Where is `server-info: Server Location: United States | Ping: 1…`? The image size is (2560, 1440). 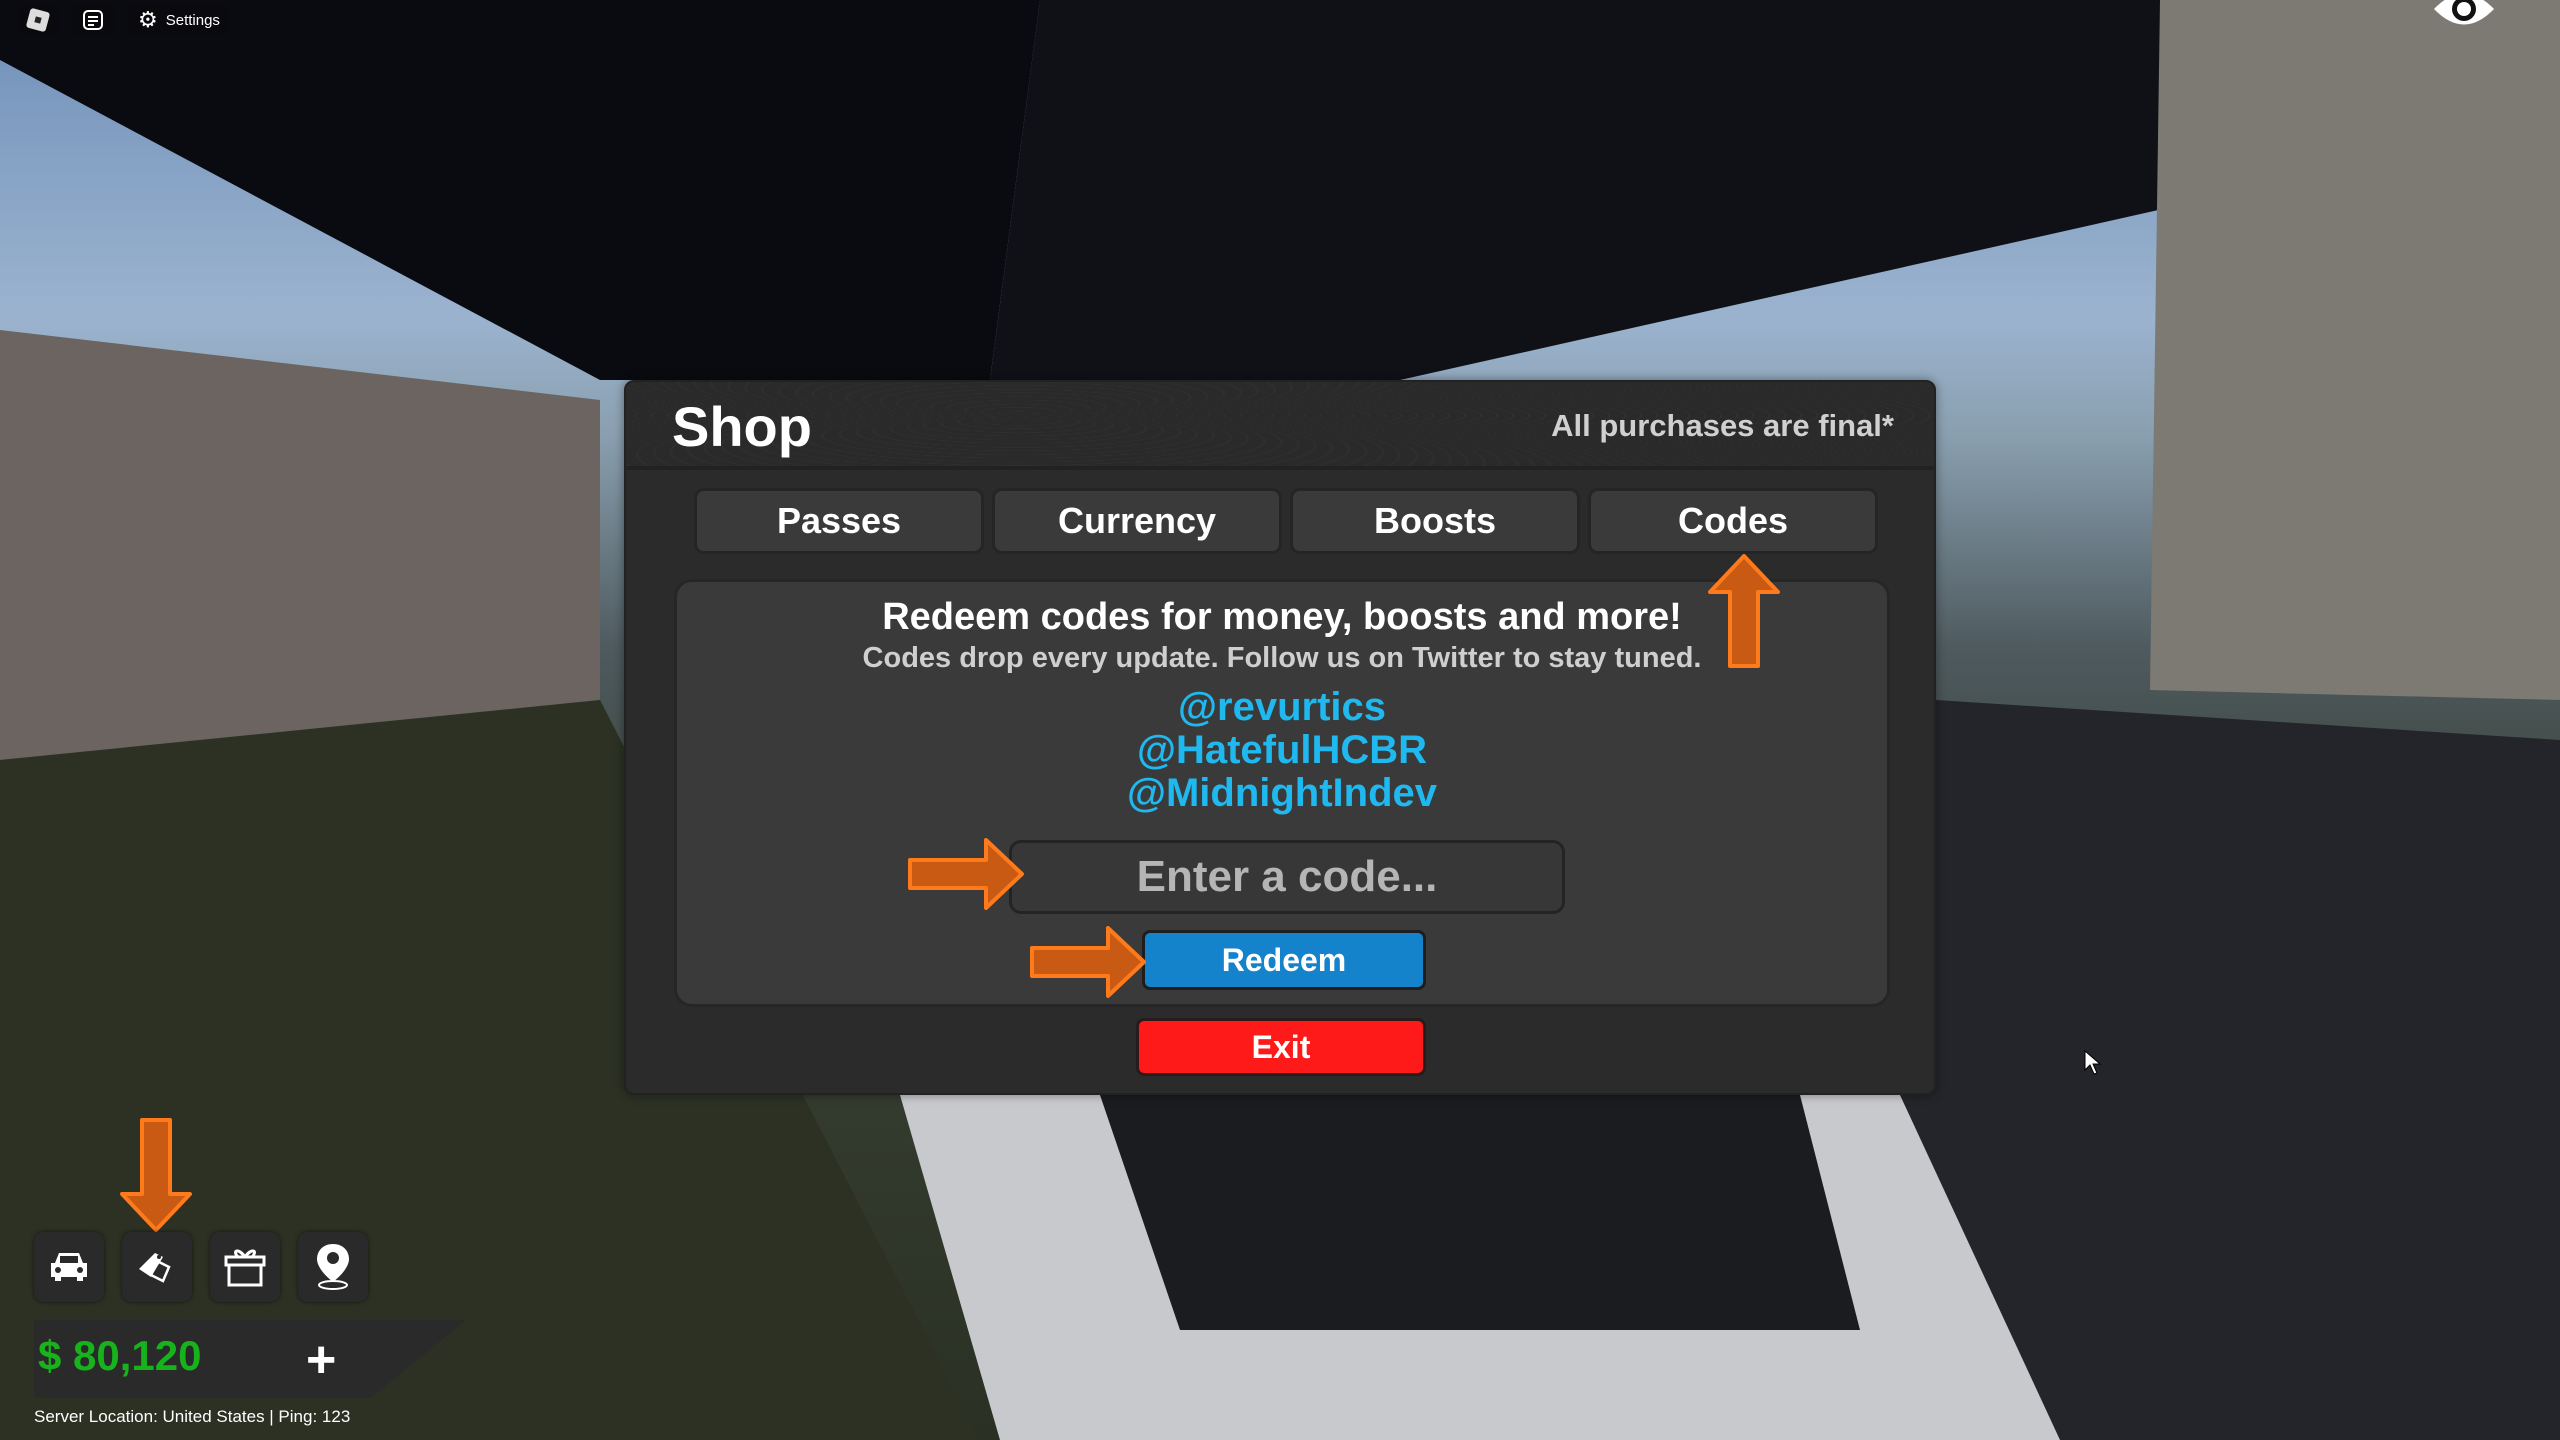 server-info: Server Location: United States | Ping: 1… is located at coordinates (192, 1416).